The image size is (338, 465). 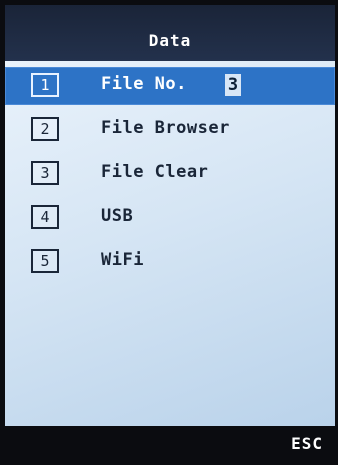 What do you see at coordinates (170, 443) in the screenshot?
I see `footer-bar: ESC` at bounding box center [170, 443].